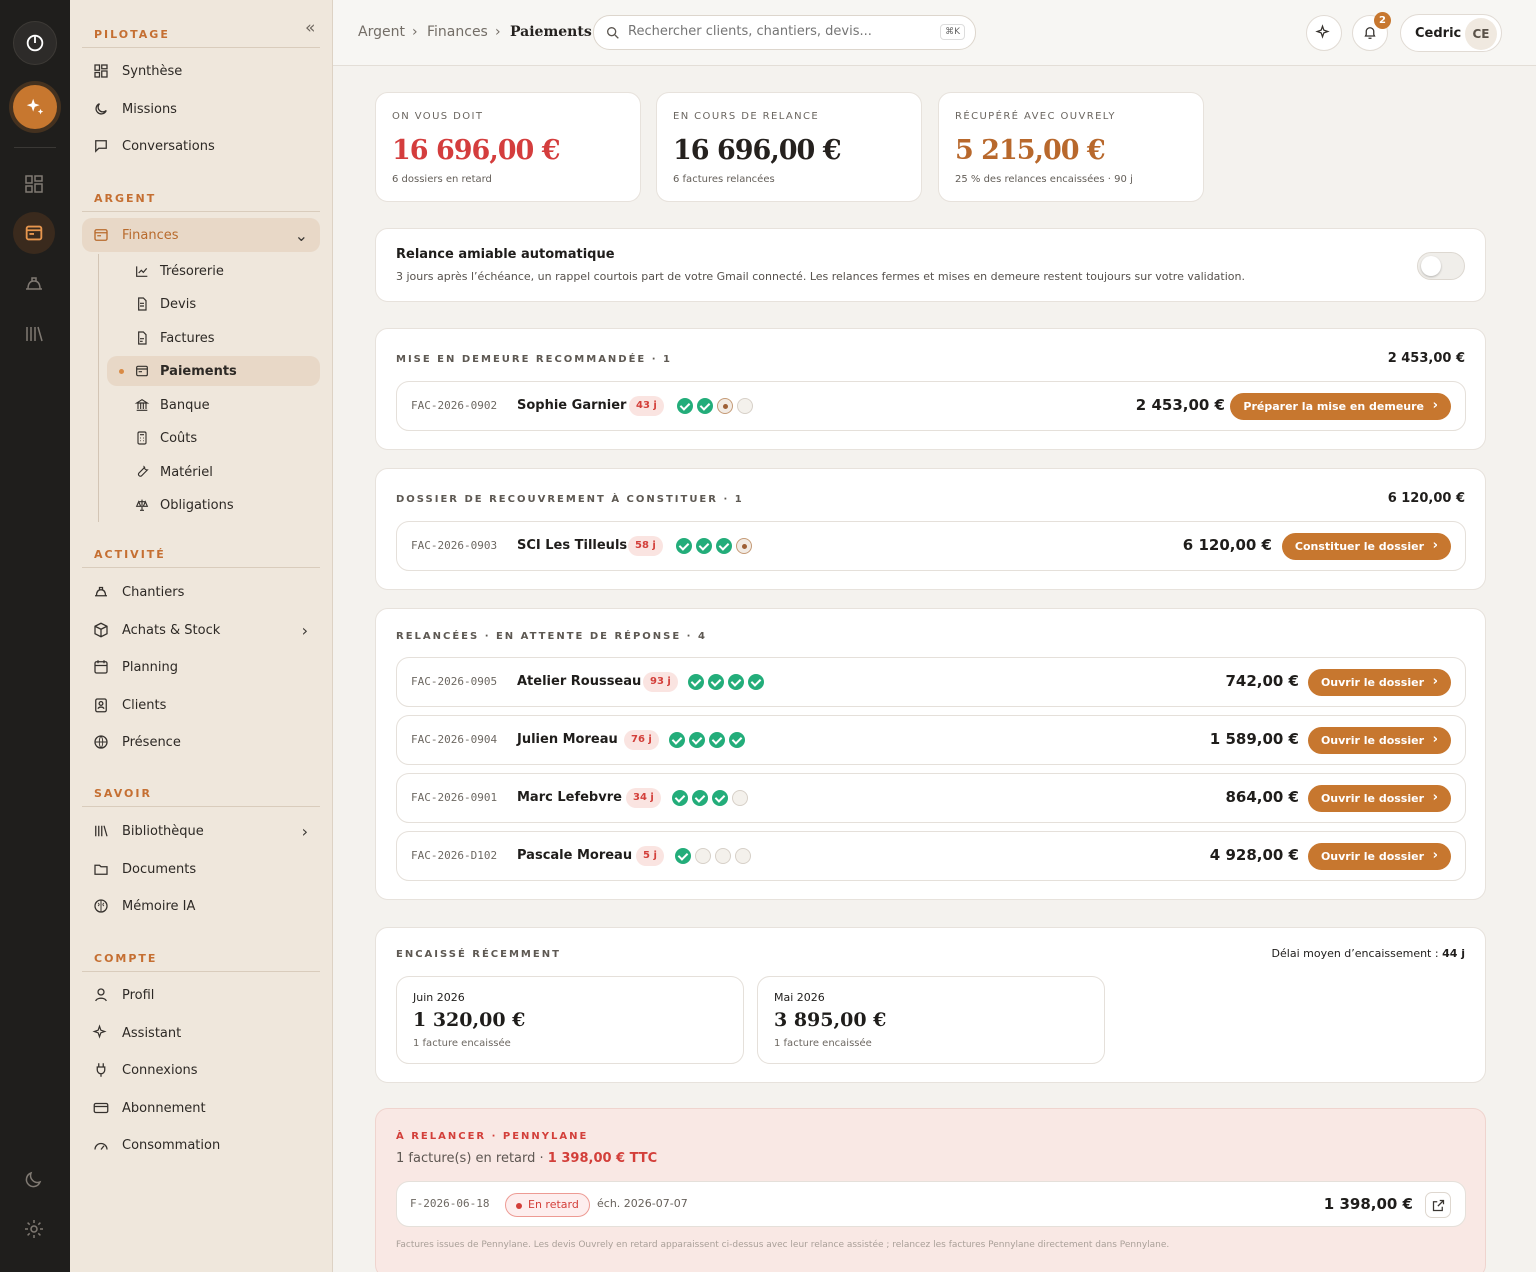  I want to click on kpi-label: ON VOUS DOIT, so click(438, 116).